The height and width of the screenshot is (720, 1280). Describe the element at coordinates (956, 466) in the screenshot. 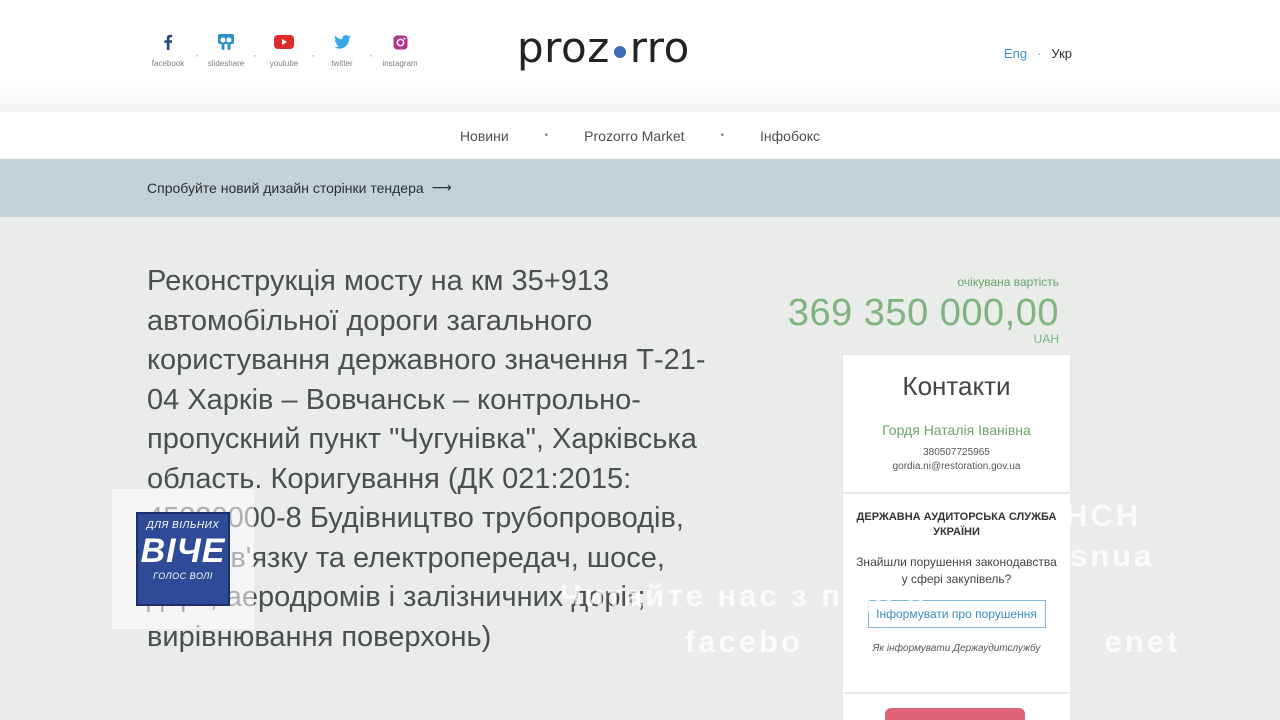

I see `contact-email: gordia.ni@restoration.gov.ua` at that location.